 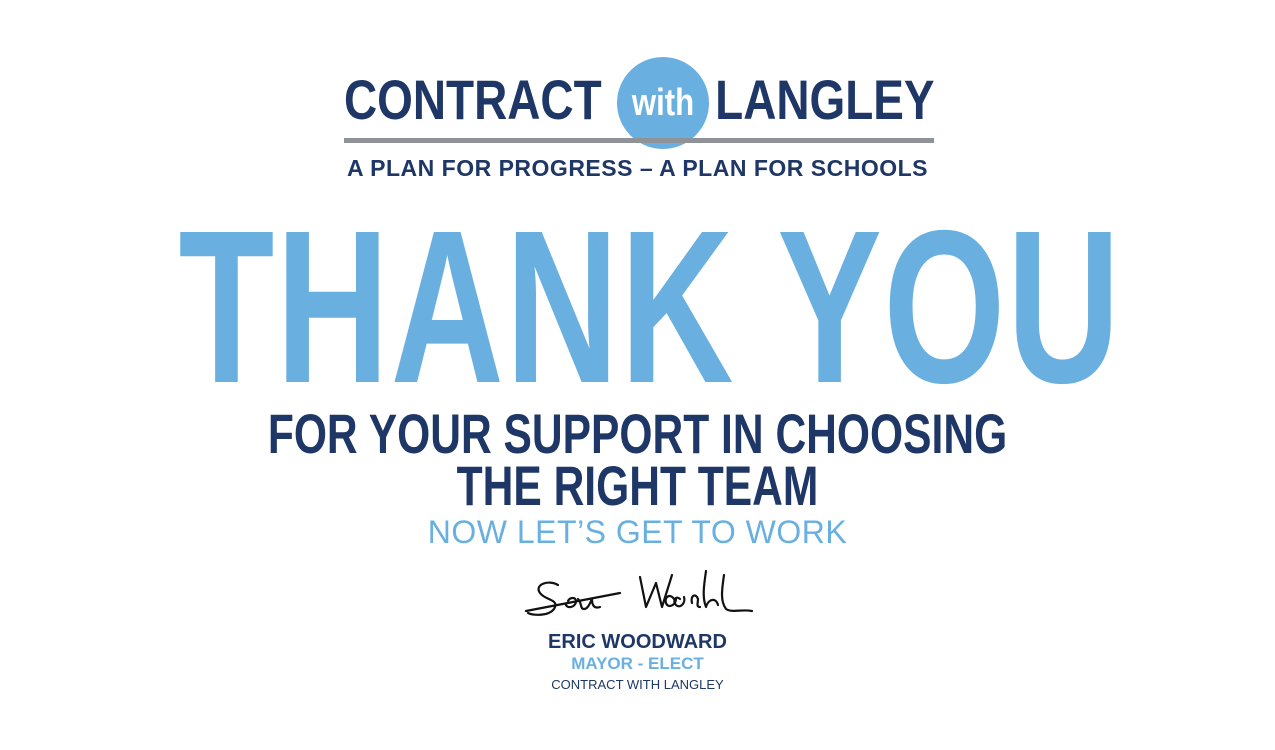 I want to click on call-to-action-subline: NOW LET’S GET TO WORK, so click(x=637, y=532).